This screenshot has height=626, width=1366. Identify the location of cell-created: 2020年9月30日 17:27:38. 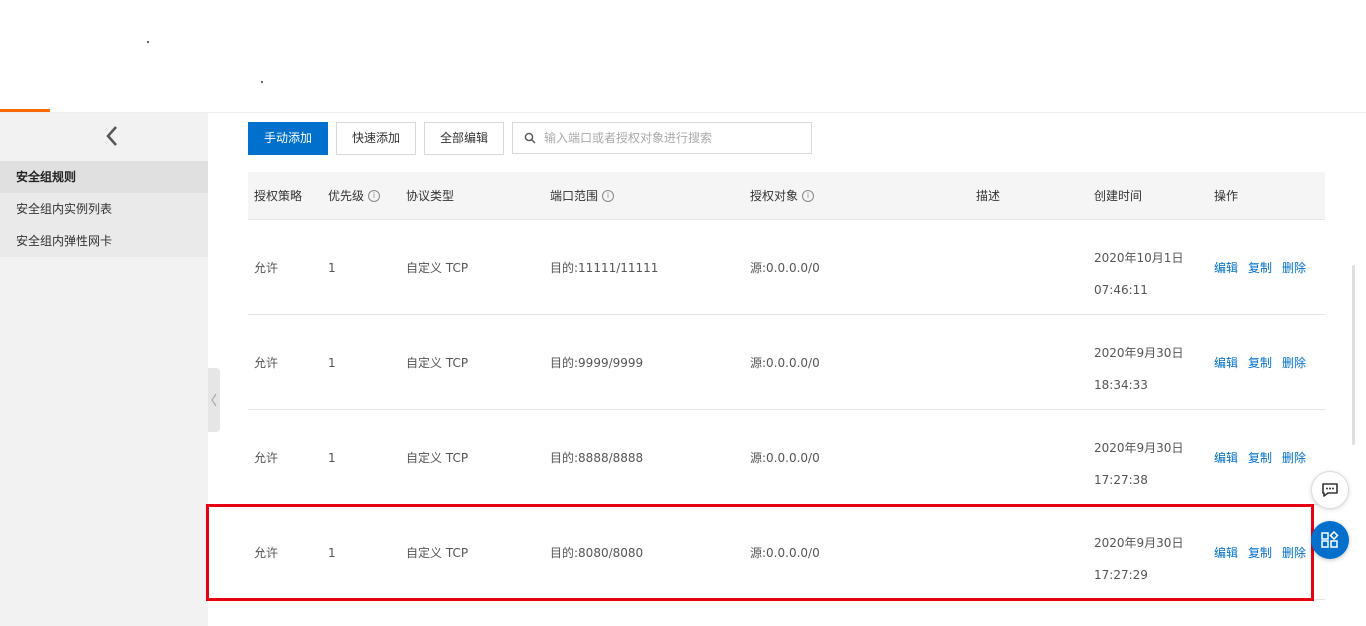
(1149, 464).